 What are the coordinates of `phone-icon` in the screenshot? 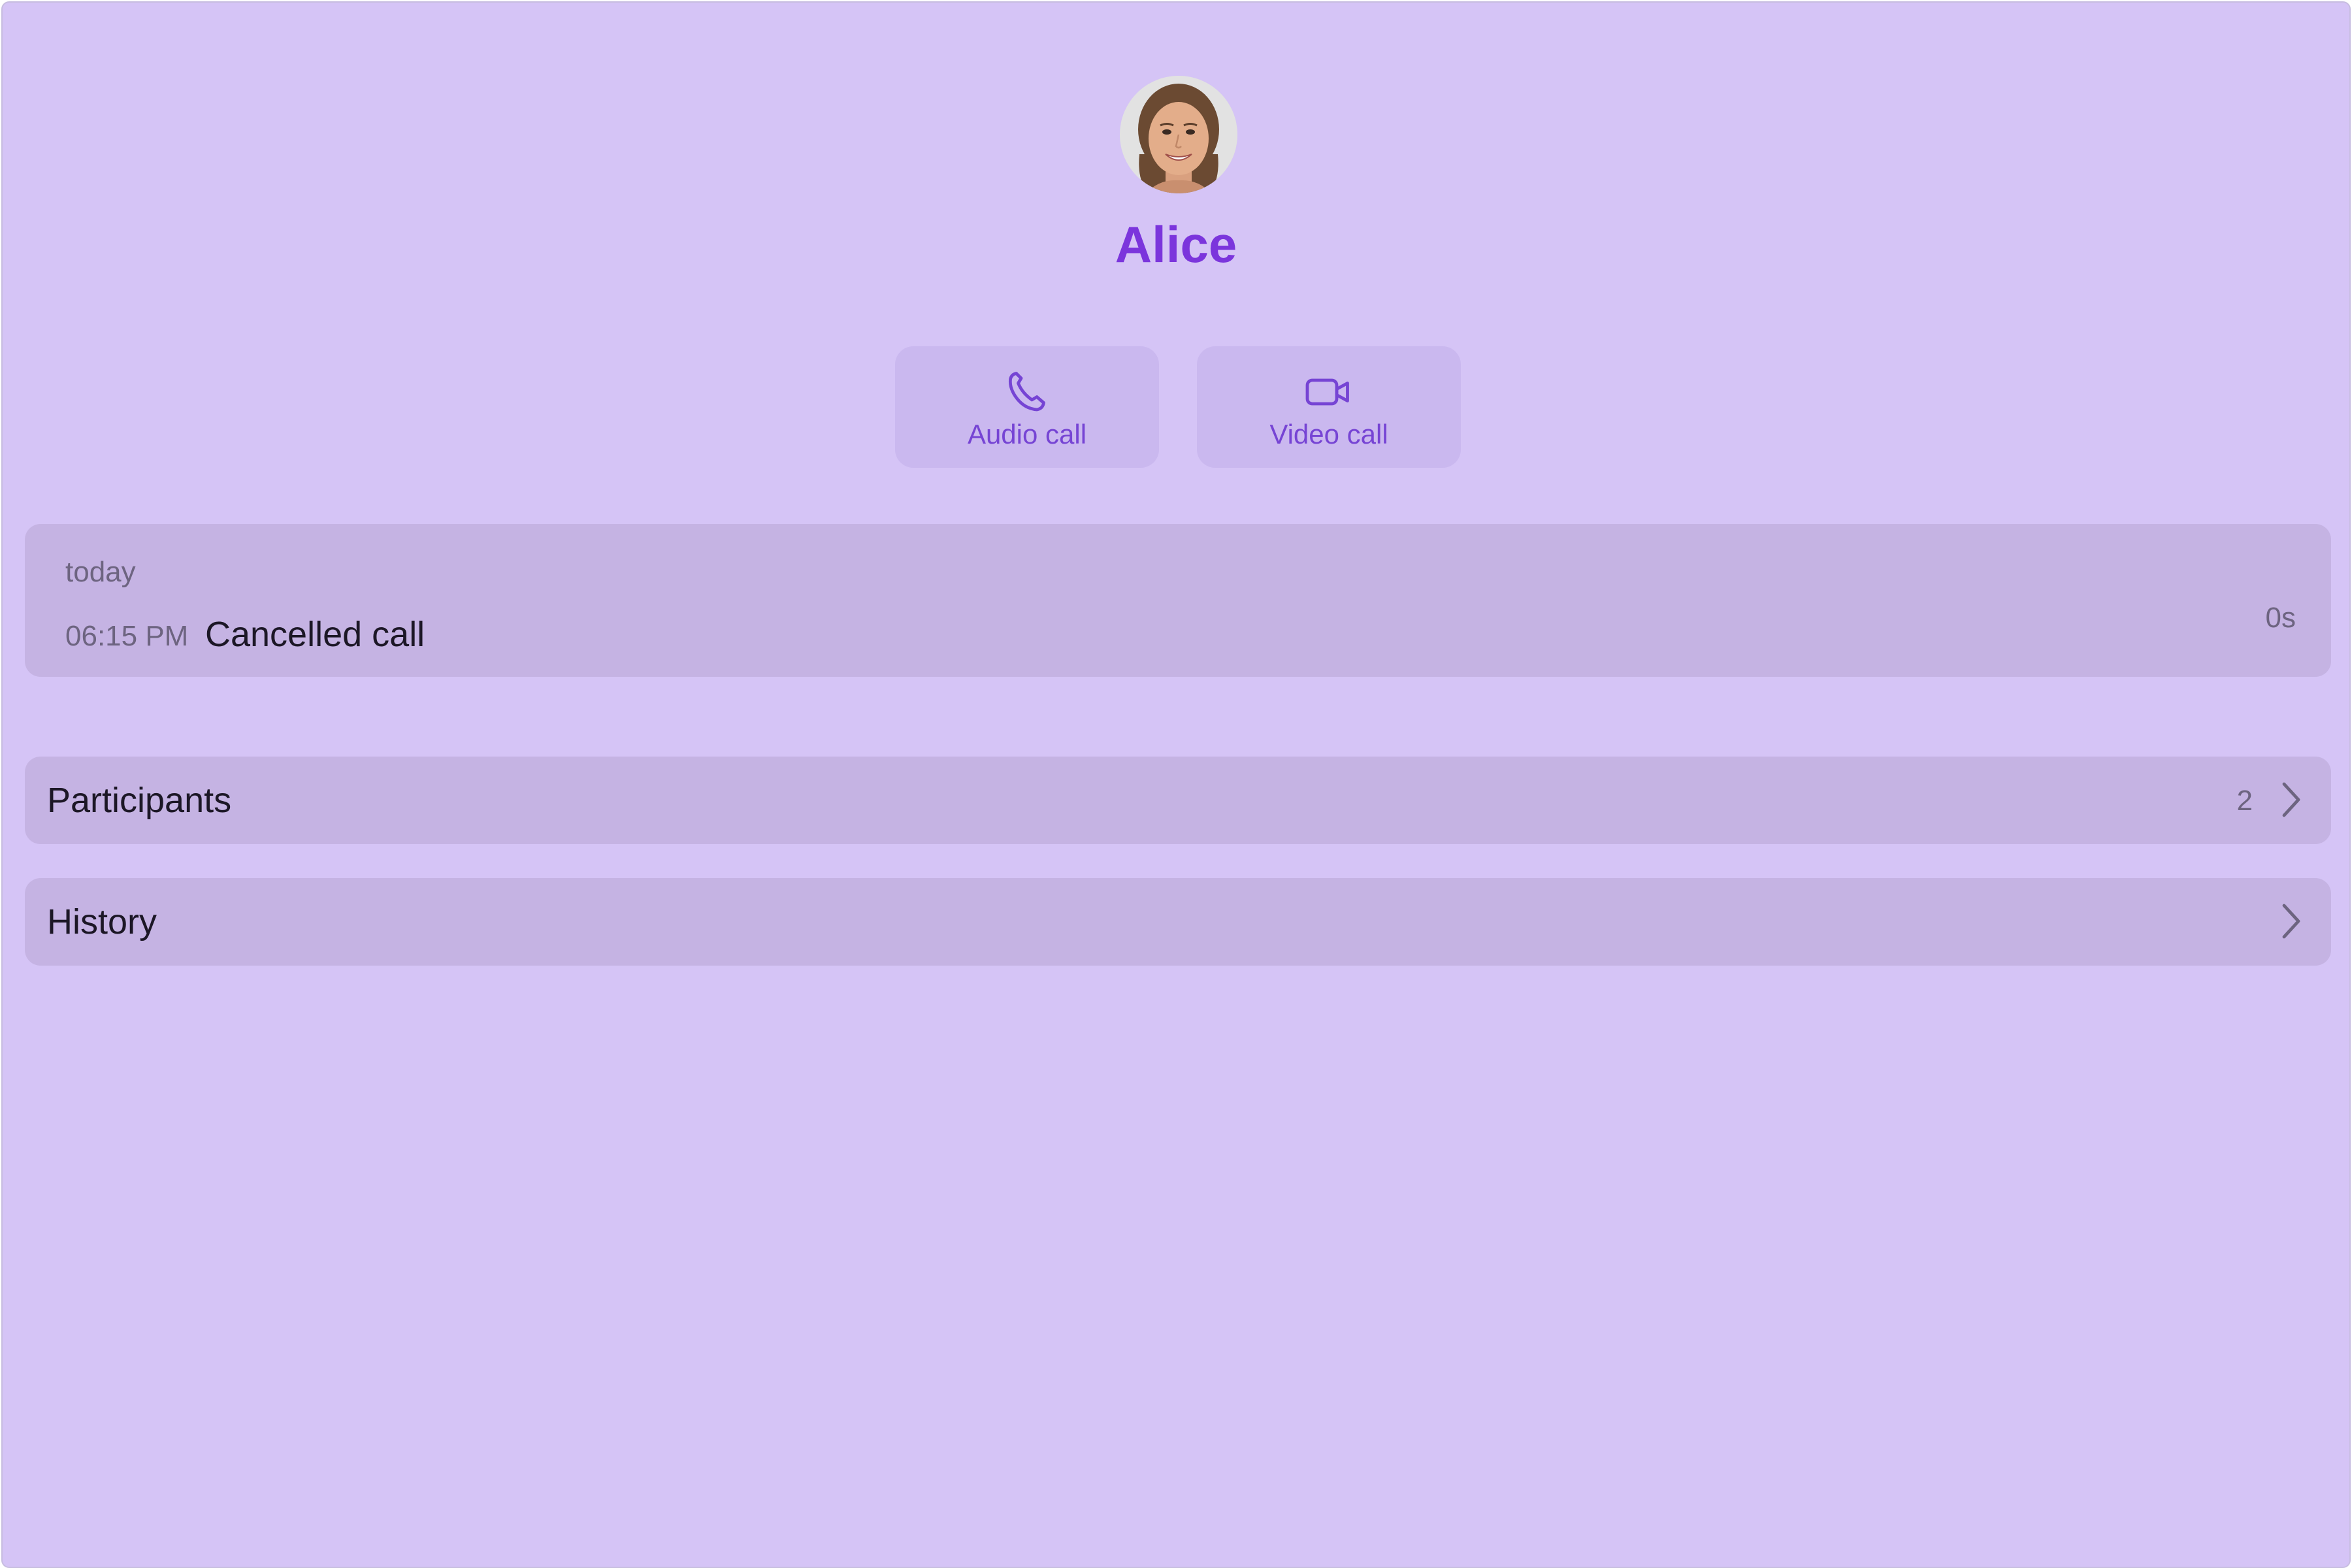 It's located at (1027, 393).